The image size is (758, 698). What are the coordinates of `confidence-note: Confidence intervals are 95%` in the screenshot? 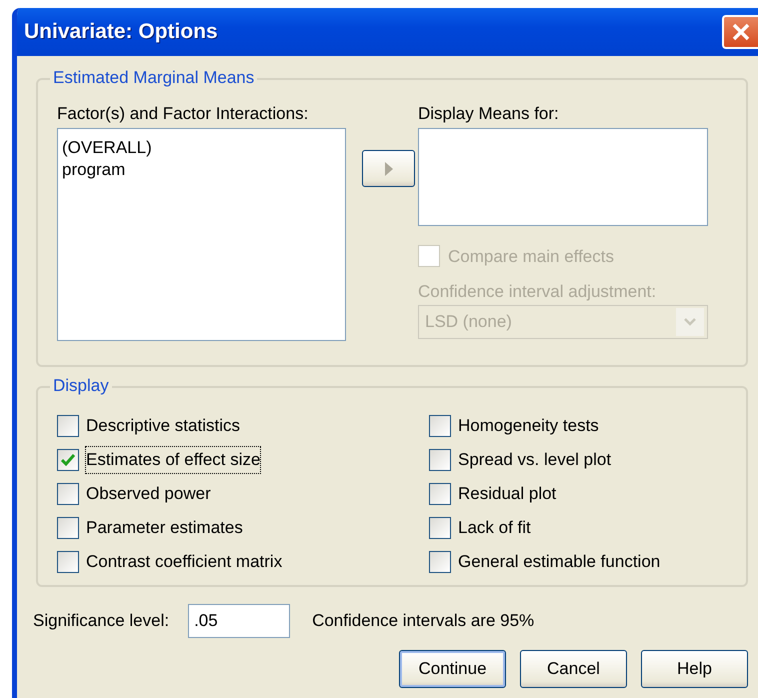 It's located at (423, 621).